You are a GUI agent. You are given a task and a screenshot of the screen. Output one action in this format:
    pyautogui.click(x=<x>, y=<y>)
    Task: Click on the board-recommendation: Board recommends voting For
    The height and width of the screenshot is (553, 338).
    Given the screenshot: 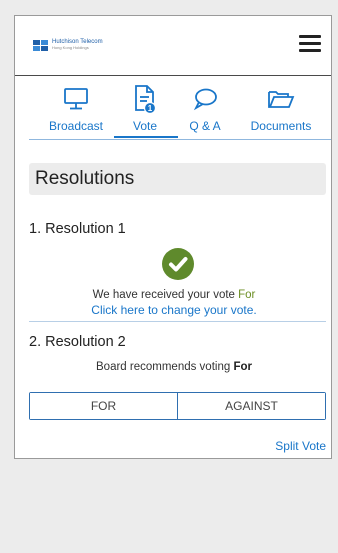 What is the action you would take?
    pyautogui.click(x=174, y=367)
    